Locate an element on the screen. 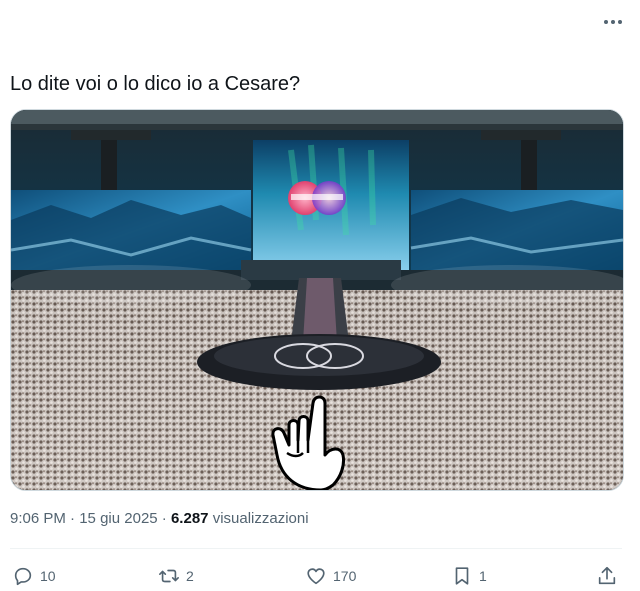  more-icon is located at coordinates (613, 22).